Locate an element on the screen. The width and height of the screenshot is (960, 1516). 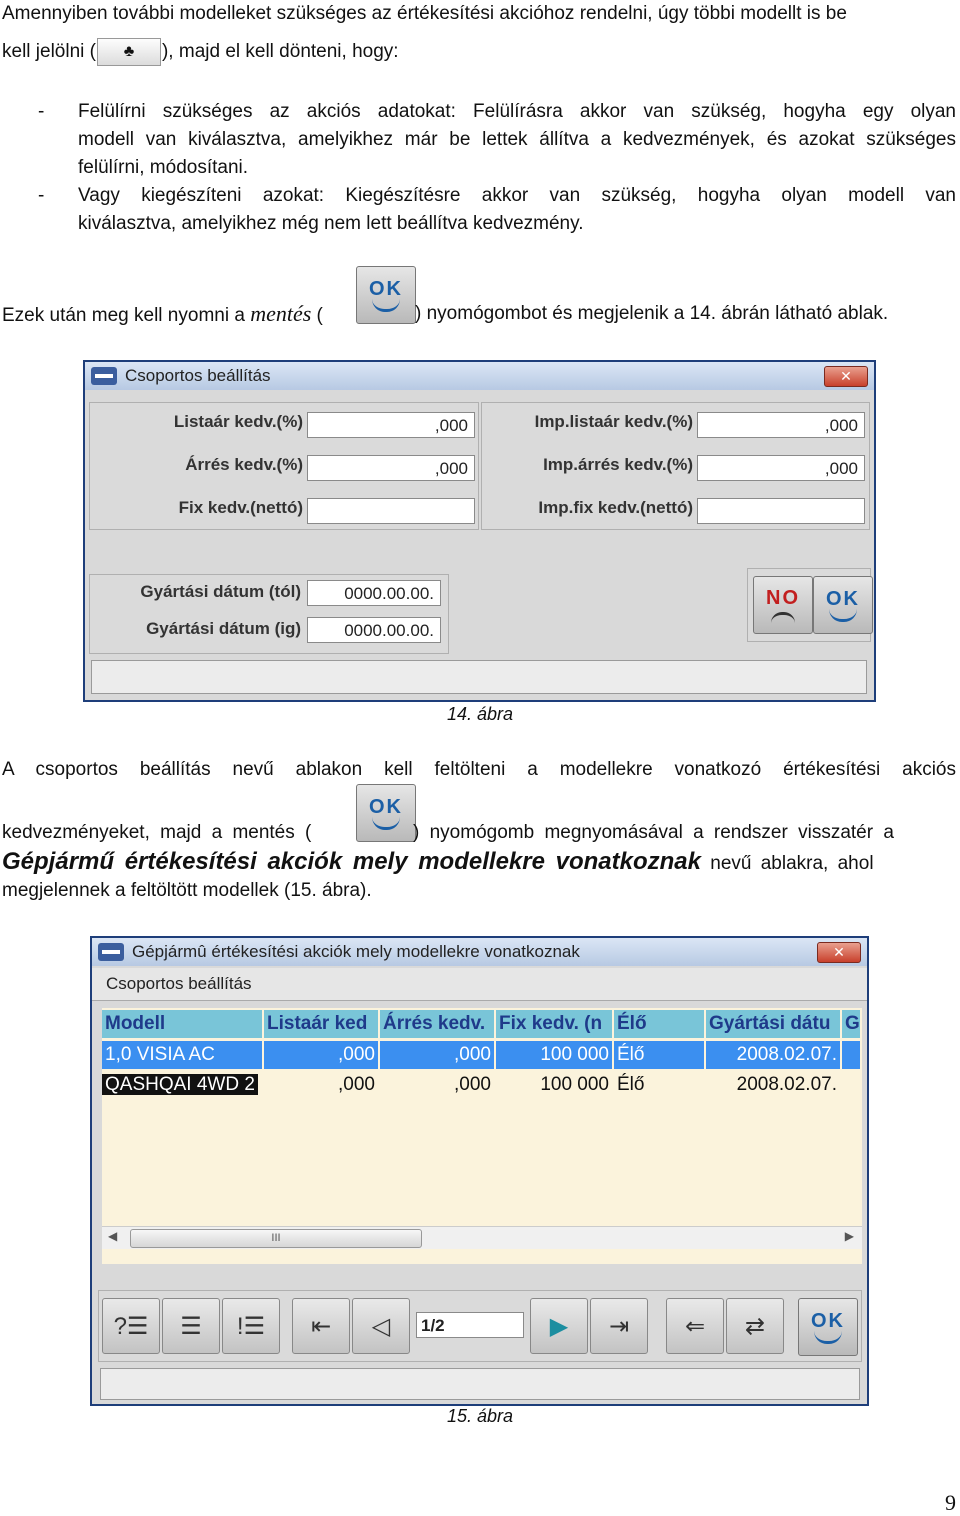
club-icon: ♣ is located at coordinates (128, 52).